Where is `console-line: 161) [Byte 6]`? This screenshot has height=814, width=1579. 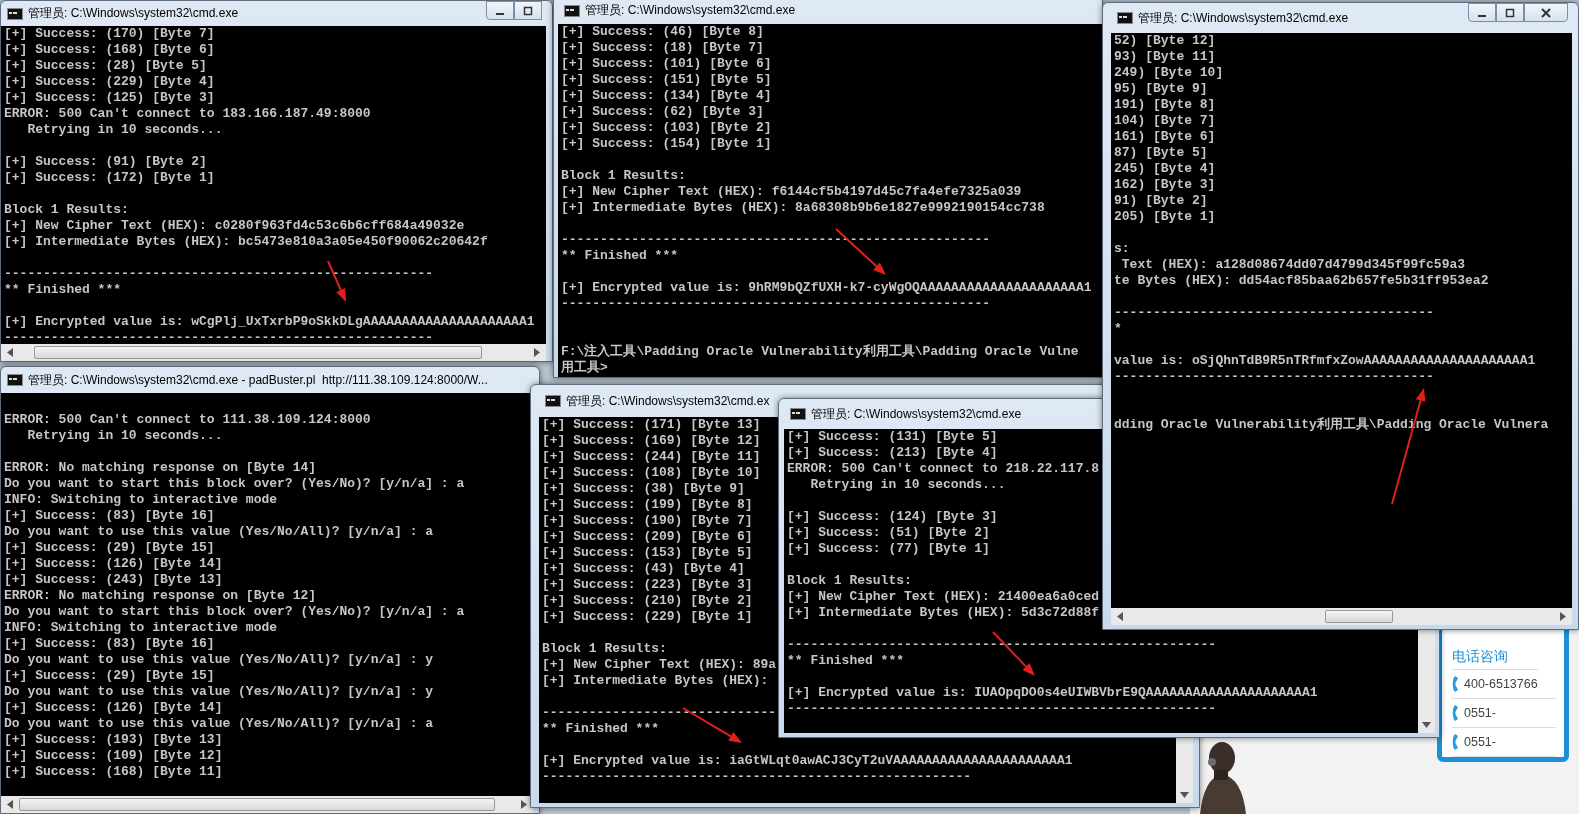
console-line: 161) [Byte 6] is located at coordinates (1165, 137).